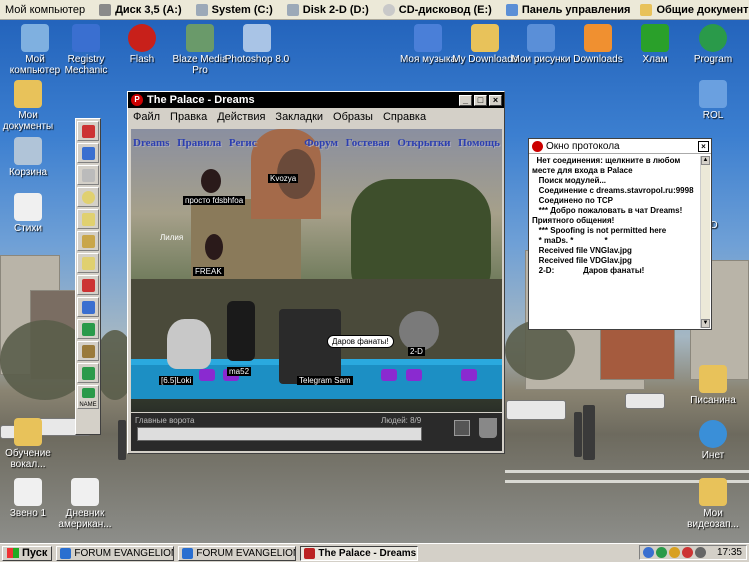 The height and width of the screenshot is (562, 749). What do you see at coordinates (88, 393) in the screenshot?
I see `name-tag-icon` at bounding box center [88, 393].